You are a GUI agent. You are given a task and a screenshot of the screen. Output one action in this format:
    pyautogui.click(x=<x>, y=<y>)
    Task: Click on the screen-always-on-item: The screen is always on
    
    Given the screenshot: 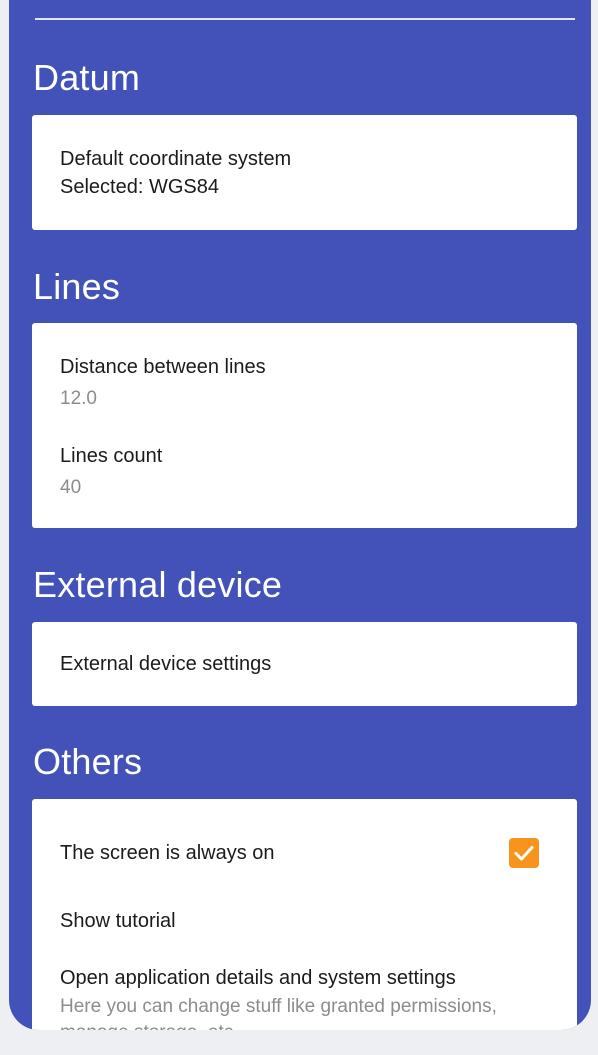 What is the action you would take?
    pyautogui.click(x=304, y=853)
    